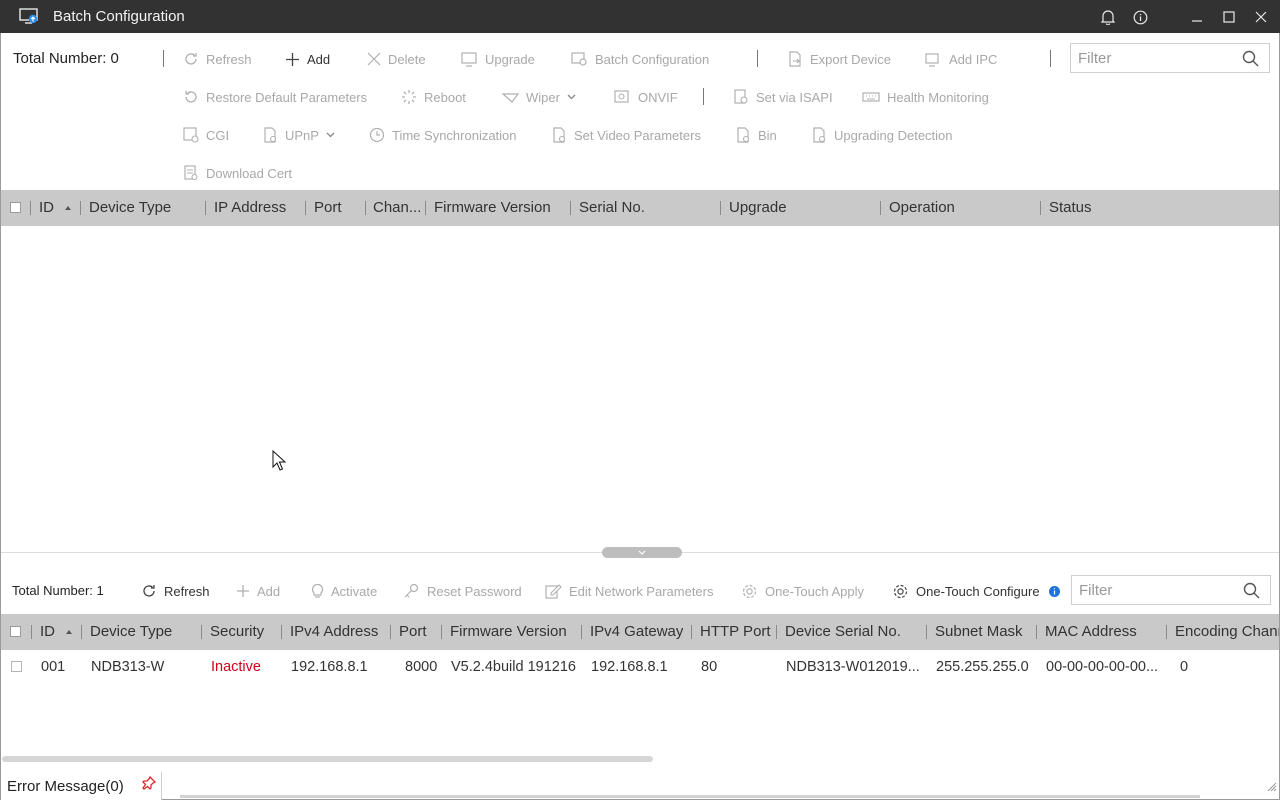 This screenshot has width=1280, height=800. I want to click on close-icon, so click(1261, 17).